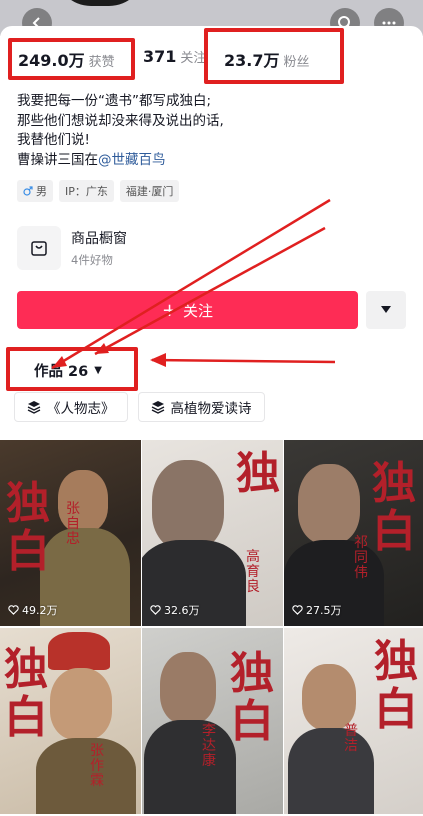 This screenshot has width=423, height=816. Describe the element at coordinates (81, 409) in the screenshot. I see `collection-label: 《人物志》` at that location.